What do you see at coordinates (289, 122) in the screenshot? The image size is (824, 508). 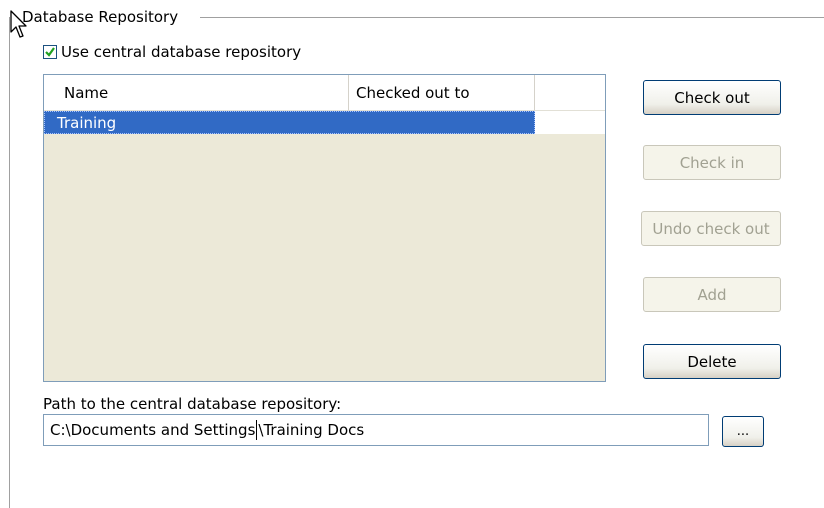 I see `list-row-selected: Training` at bounding box center [289, 122].